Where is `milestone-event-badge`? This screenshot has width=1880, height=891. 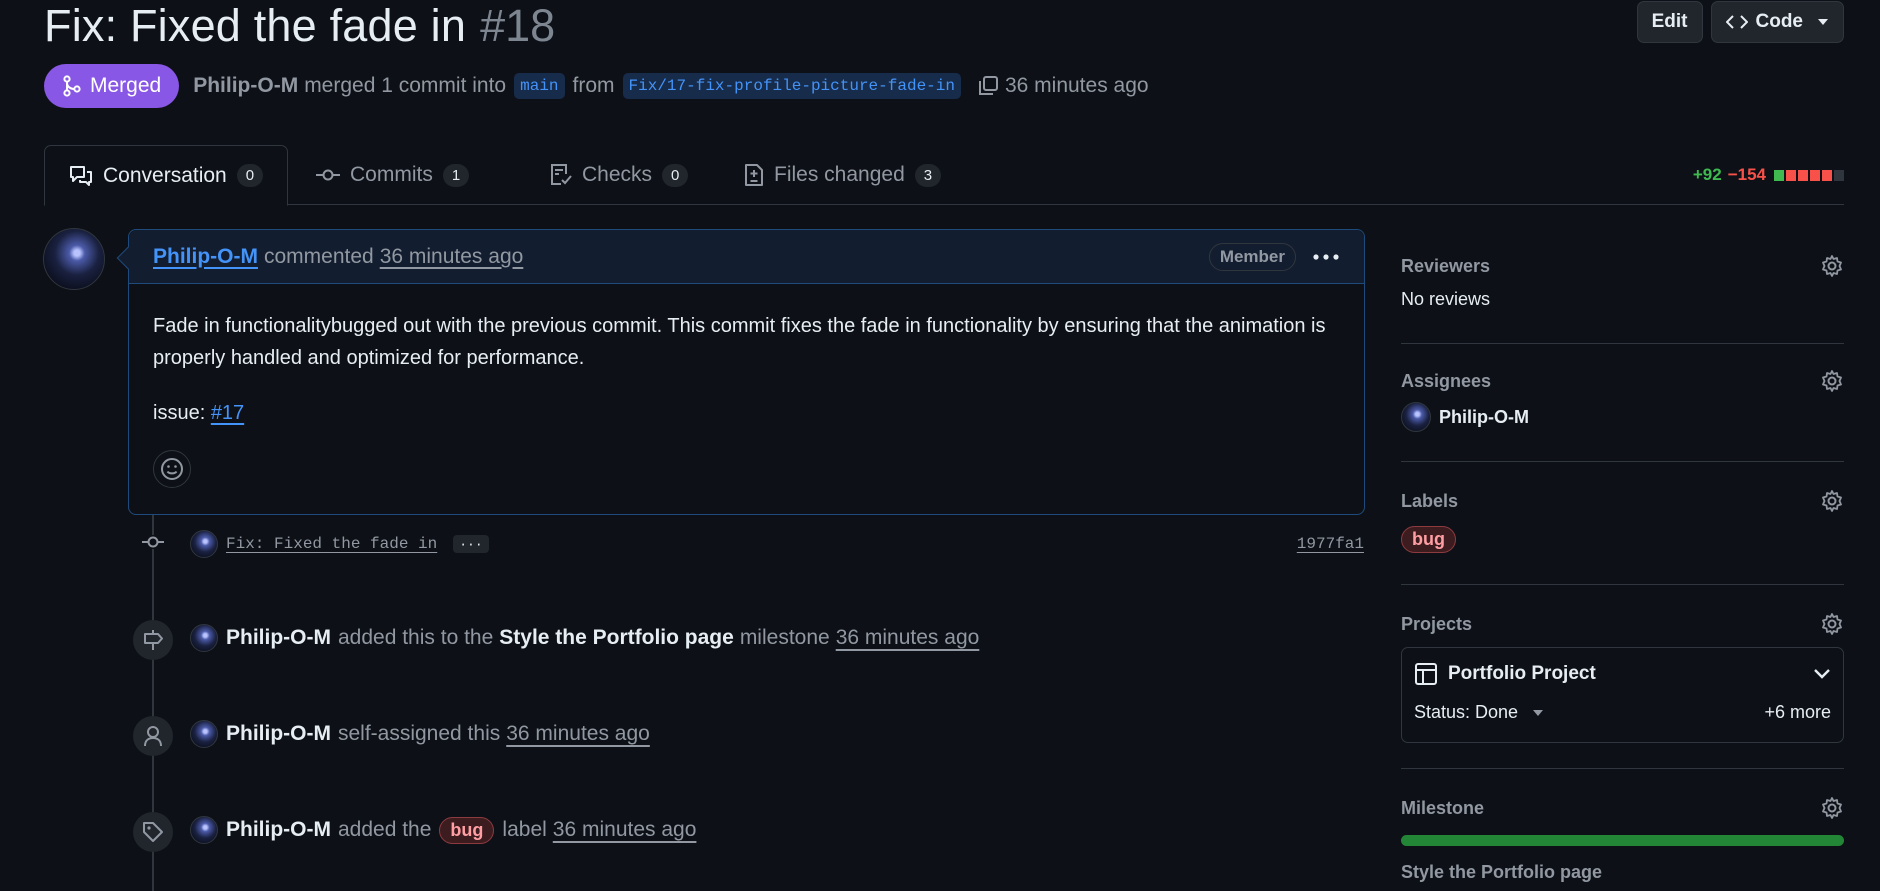
milestone-event-badge is located at coordinates (153, 640).